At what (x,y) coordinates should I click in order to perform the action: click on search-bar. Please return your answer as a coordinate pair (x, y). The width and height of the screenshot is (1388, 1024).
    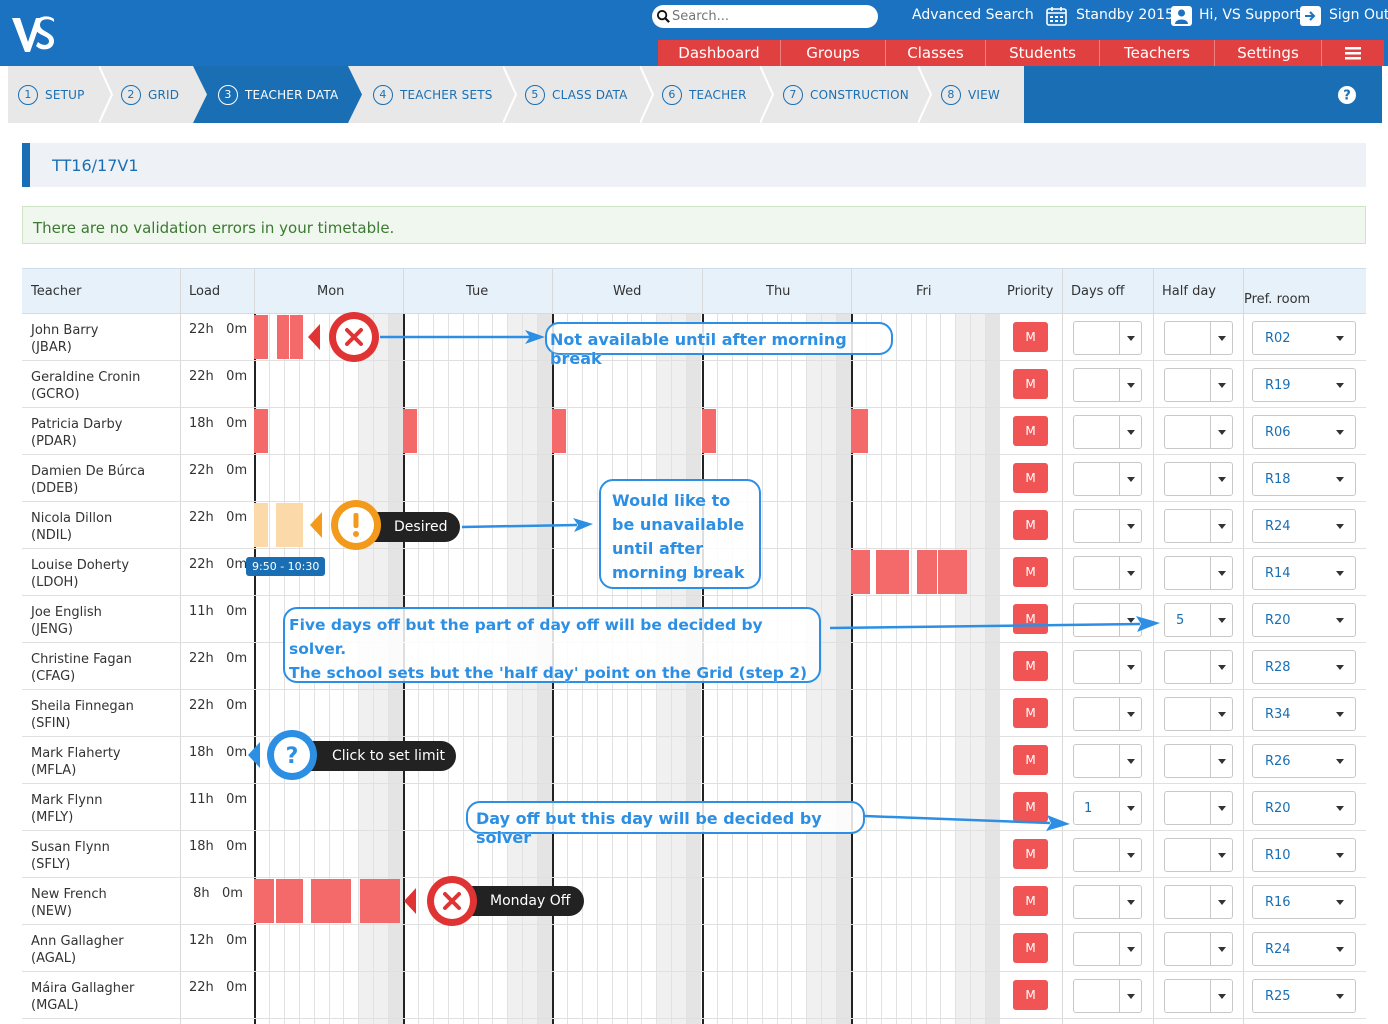
    Looking at the image, I should click on (765, 16).